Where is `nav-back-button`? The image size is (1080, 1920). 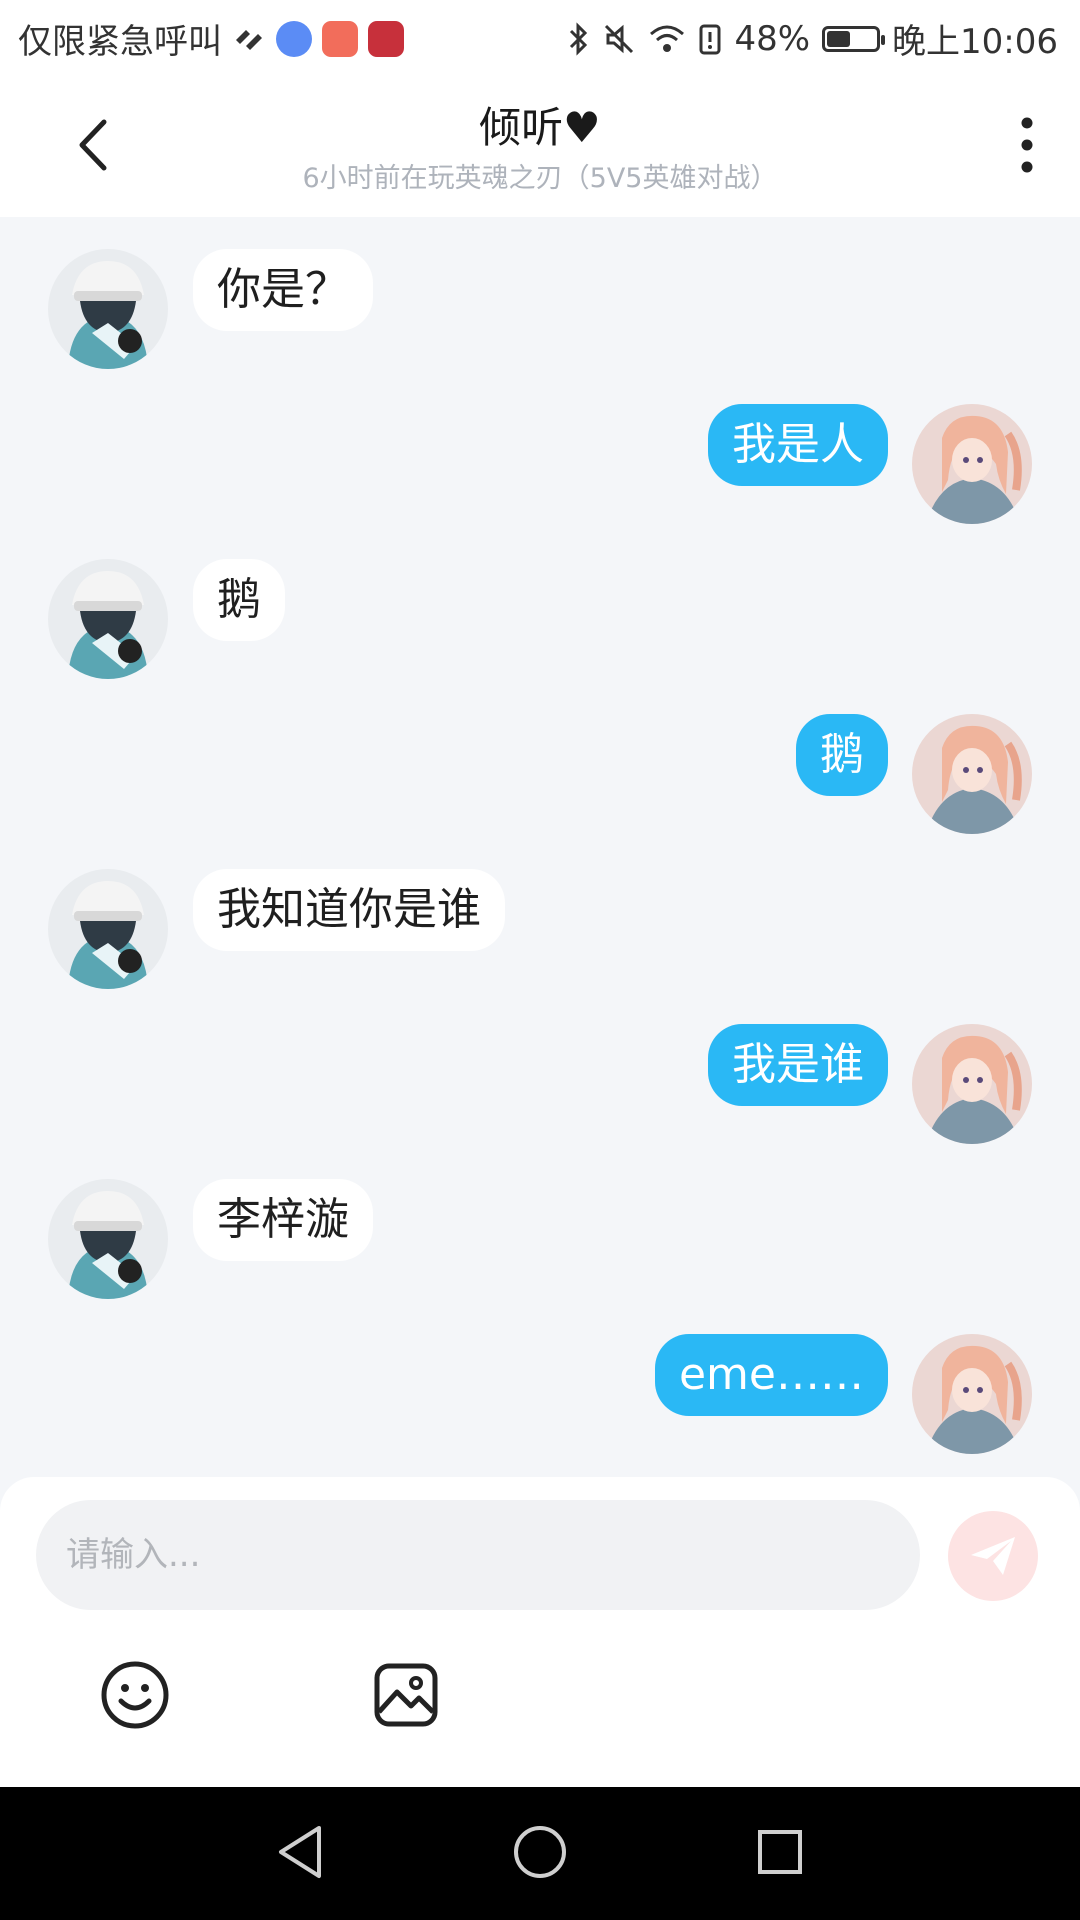
nav-back-button is located at coordinates (300, 1852).